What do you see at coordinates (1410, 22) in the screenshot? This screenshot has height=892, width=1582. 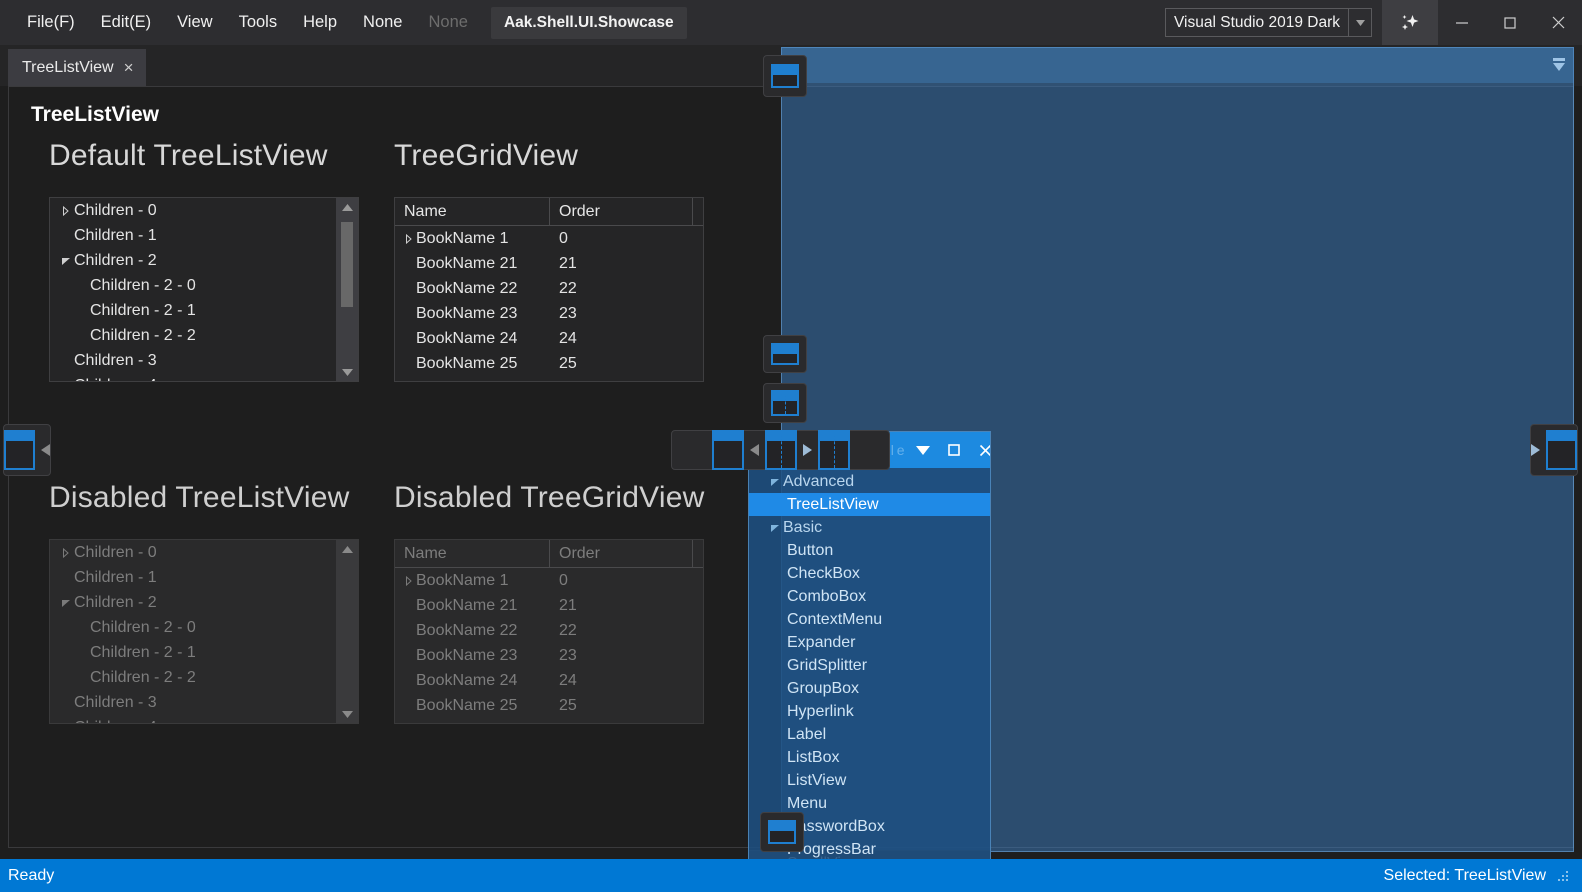 I see `sparkle-icon` at bounding box center [1410, 22].